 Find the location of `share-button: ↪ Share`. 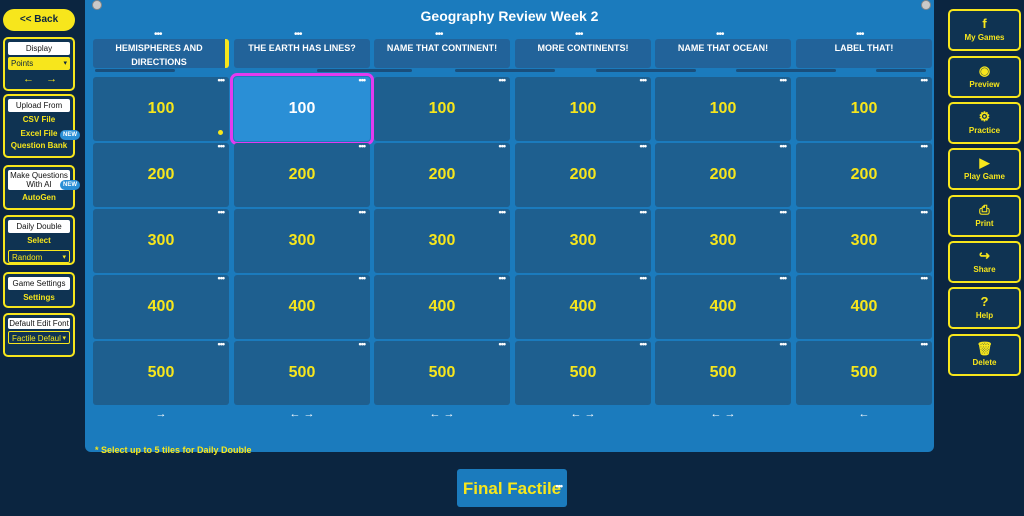

share-button: ↪ Share is located at coordinates (984, 262).